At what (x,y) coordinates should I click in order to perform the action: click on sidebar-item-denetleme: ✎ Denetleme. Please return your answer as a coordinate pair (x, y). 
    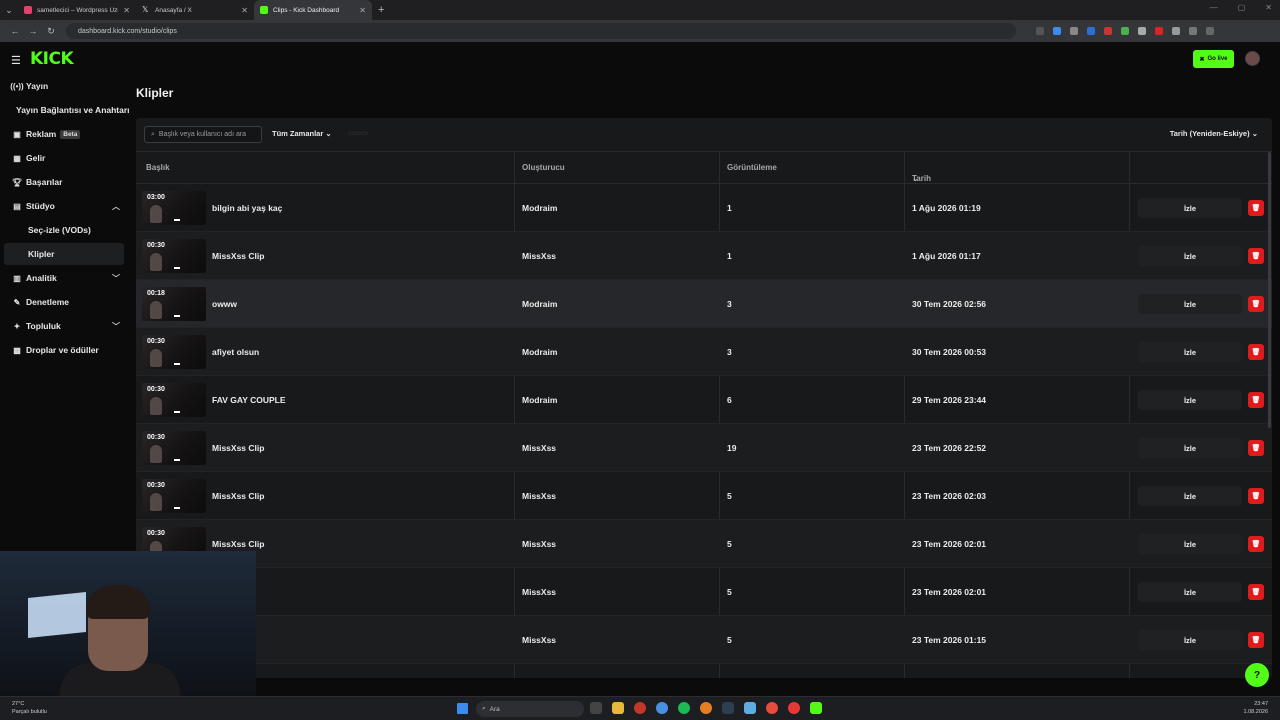
    Looking at the image, I should click on (64, 302).